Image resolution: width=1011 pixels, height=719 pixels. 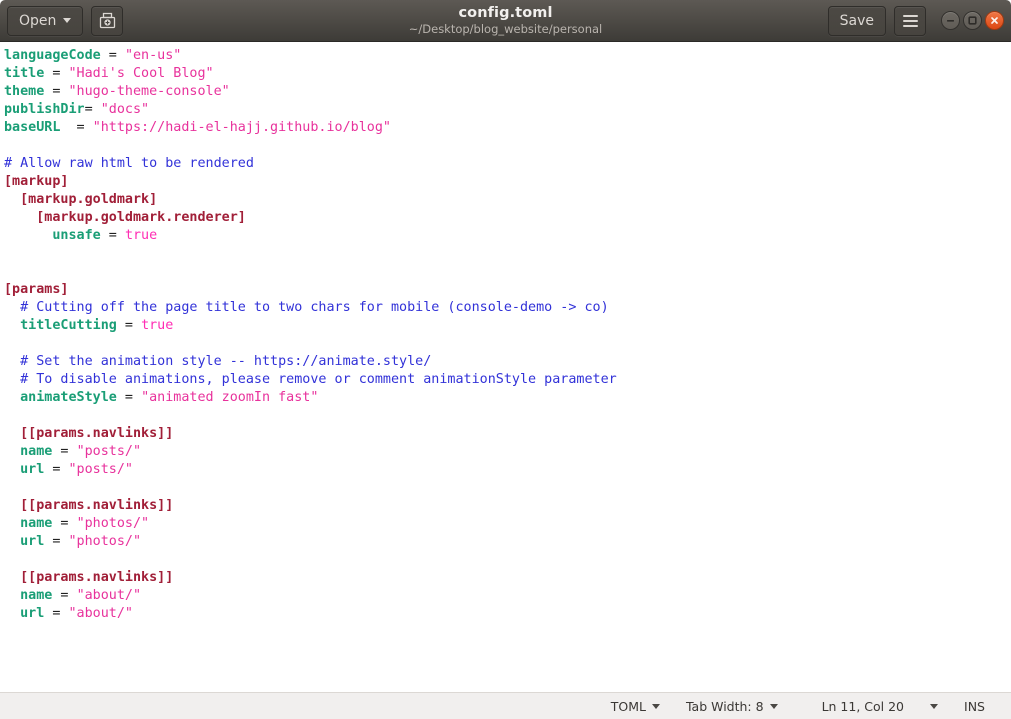 I want to click on language-selector: TOML, so click(x=635, y=706).